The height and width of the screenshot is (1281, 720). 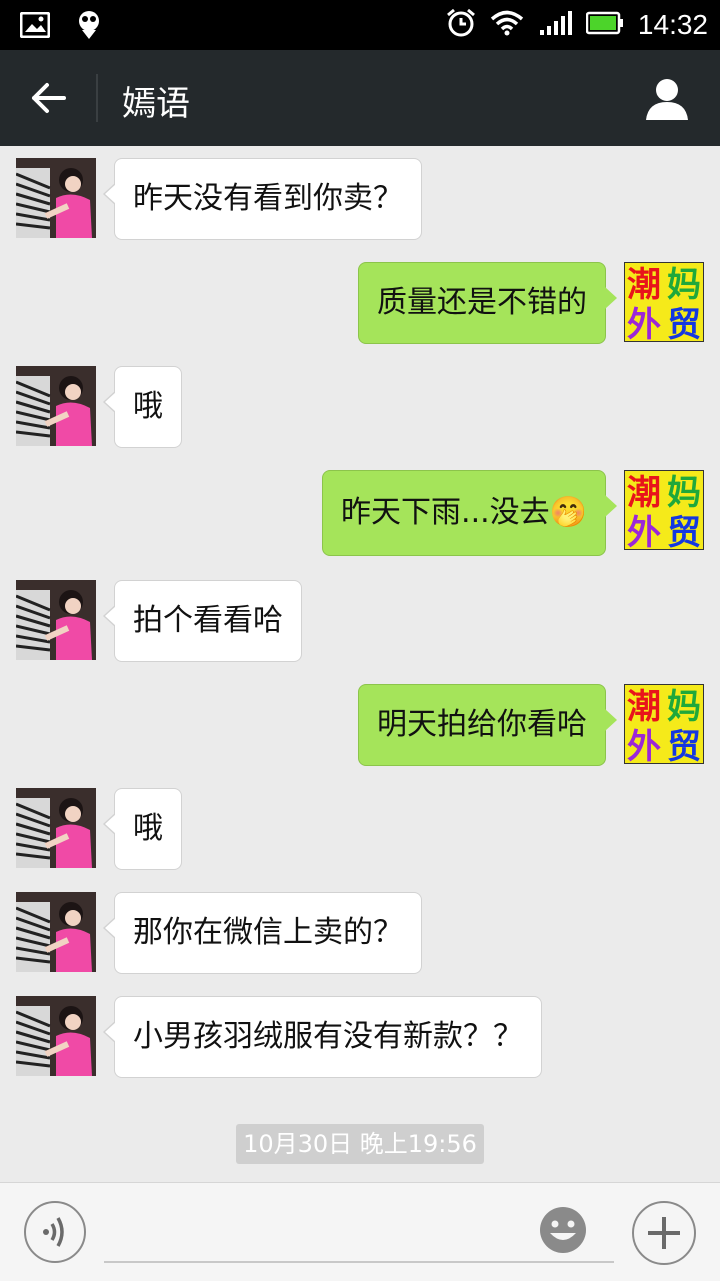 I want to click on status-time: 14:32, so click(x=672, y=24).